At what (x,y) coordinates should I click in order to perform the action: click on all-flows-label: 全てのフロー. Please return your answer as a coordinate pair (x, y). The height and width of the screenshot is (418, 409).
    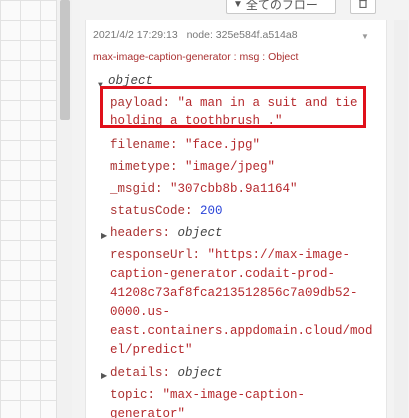
    Looking at the image, I should click on (281, 6).